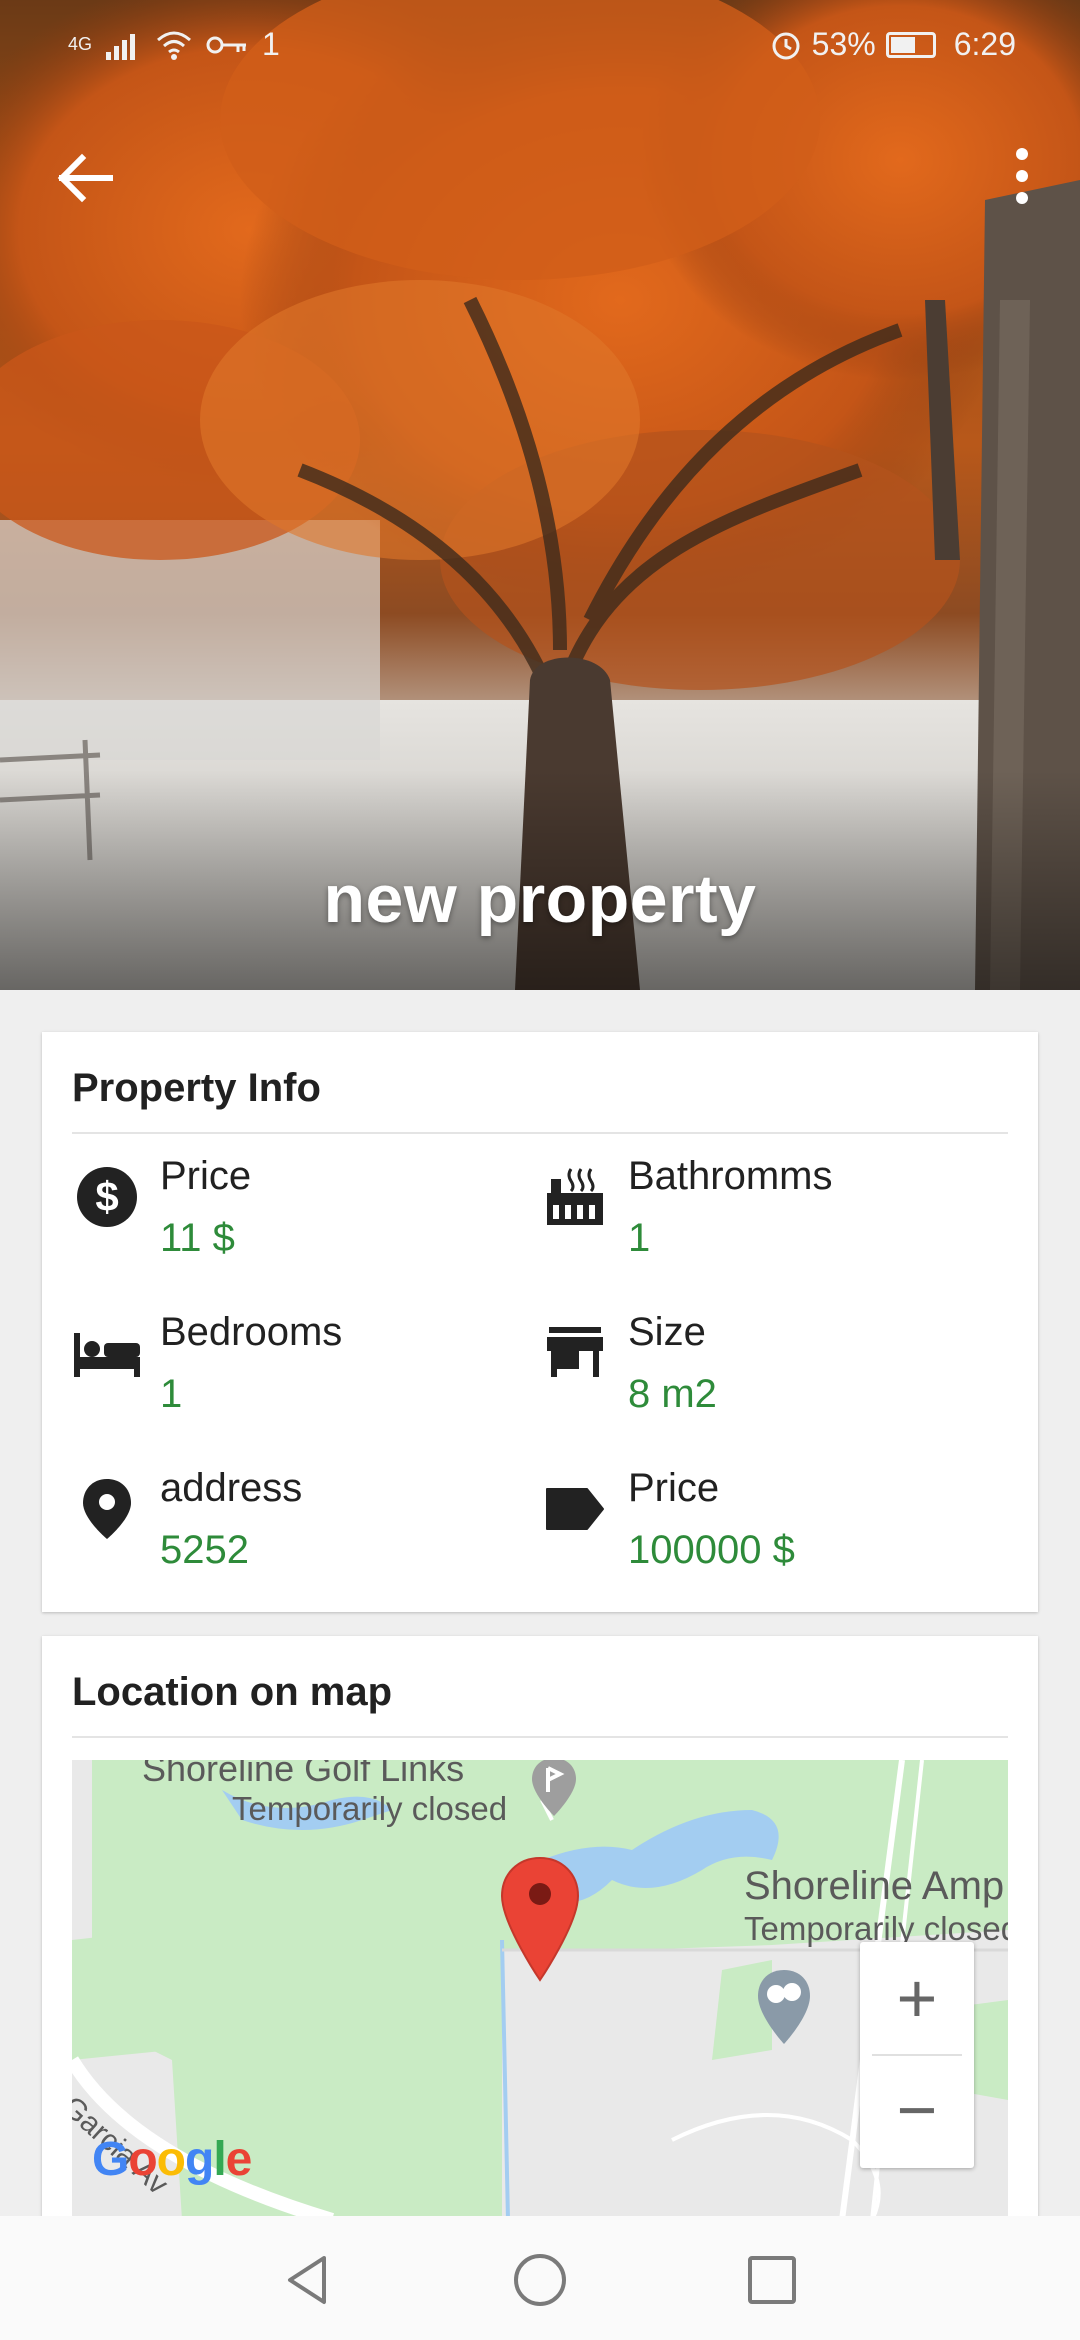 The height and width of the screenshot is (2340, 1080). Describe the element at coordinates (667, 1332) in the screenshot. I see `info-label: Size` at that location.